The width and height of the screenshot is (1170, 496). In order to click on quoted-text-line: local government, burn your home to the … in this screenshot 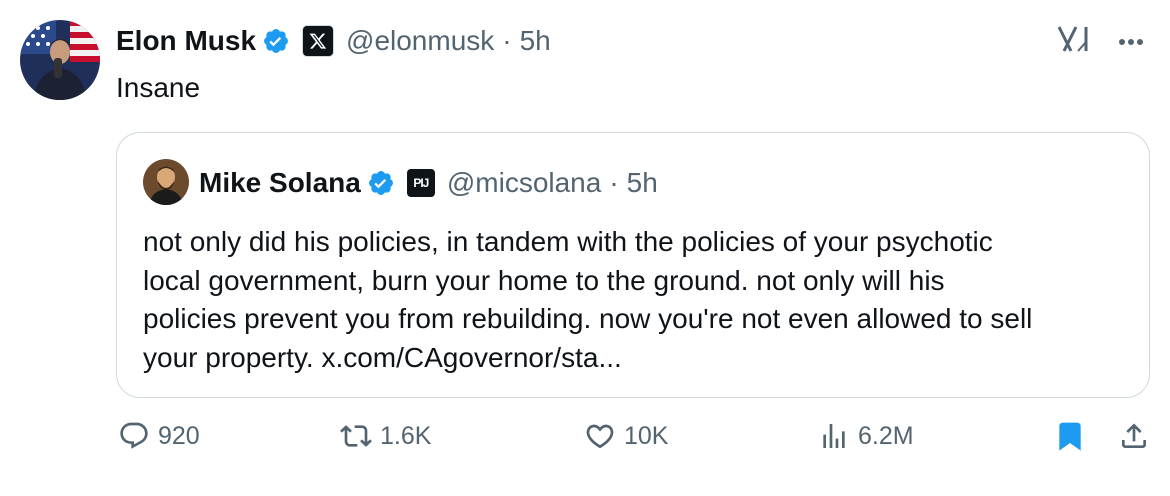, I will do `click(544, 280)`.